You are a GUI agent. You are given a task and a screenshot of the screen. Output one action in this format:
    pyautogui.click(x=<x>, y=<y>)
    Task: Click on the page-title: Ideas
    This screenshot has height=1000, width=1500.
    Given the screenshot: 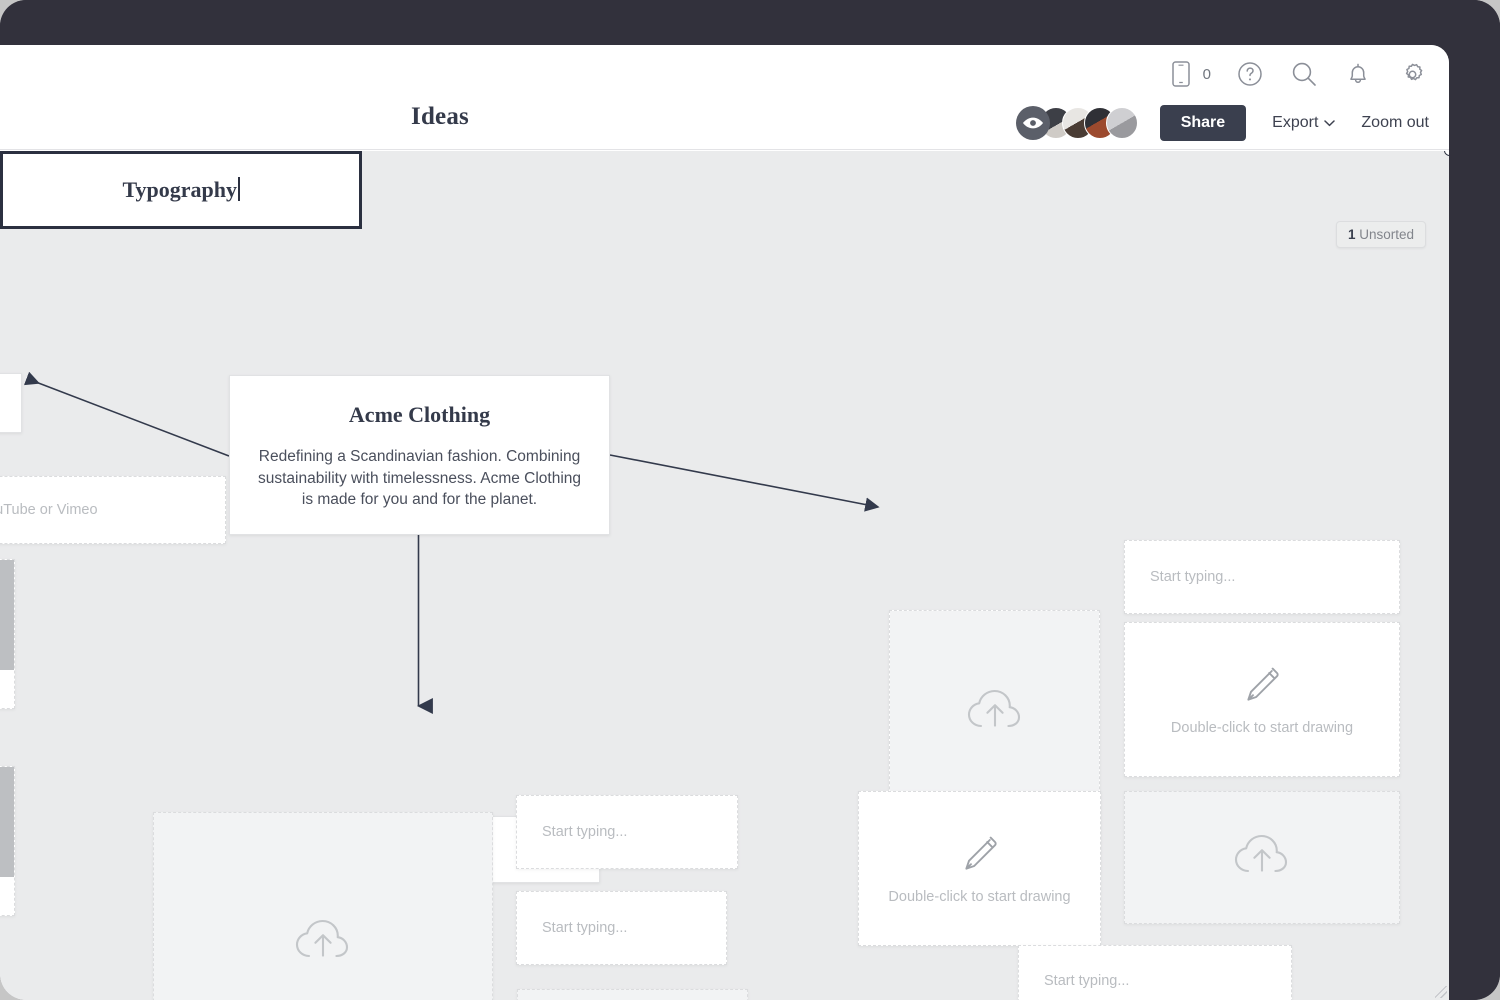 What is the action you would take?
    pyautogui.click(x=440, y=116)
    